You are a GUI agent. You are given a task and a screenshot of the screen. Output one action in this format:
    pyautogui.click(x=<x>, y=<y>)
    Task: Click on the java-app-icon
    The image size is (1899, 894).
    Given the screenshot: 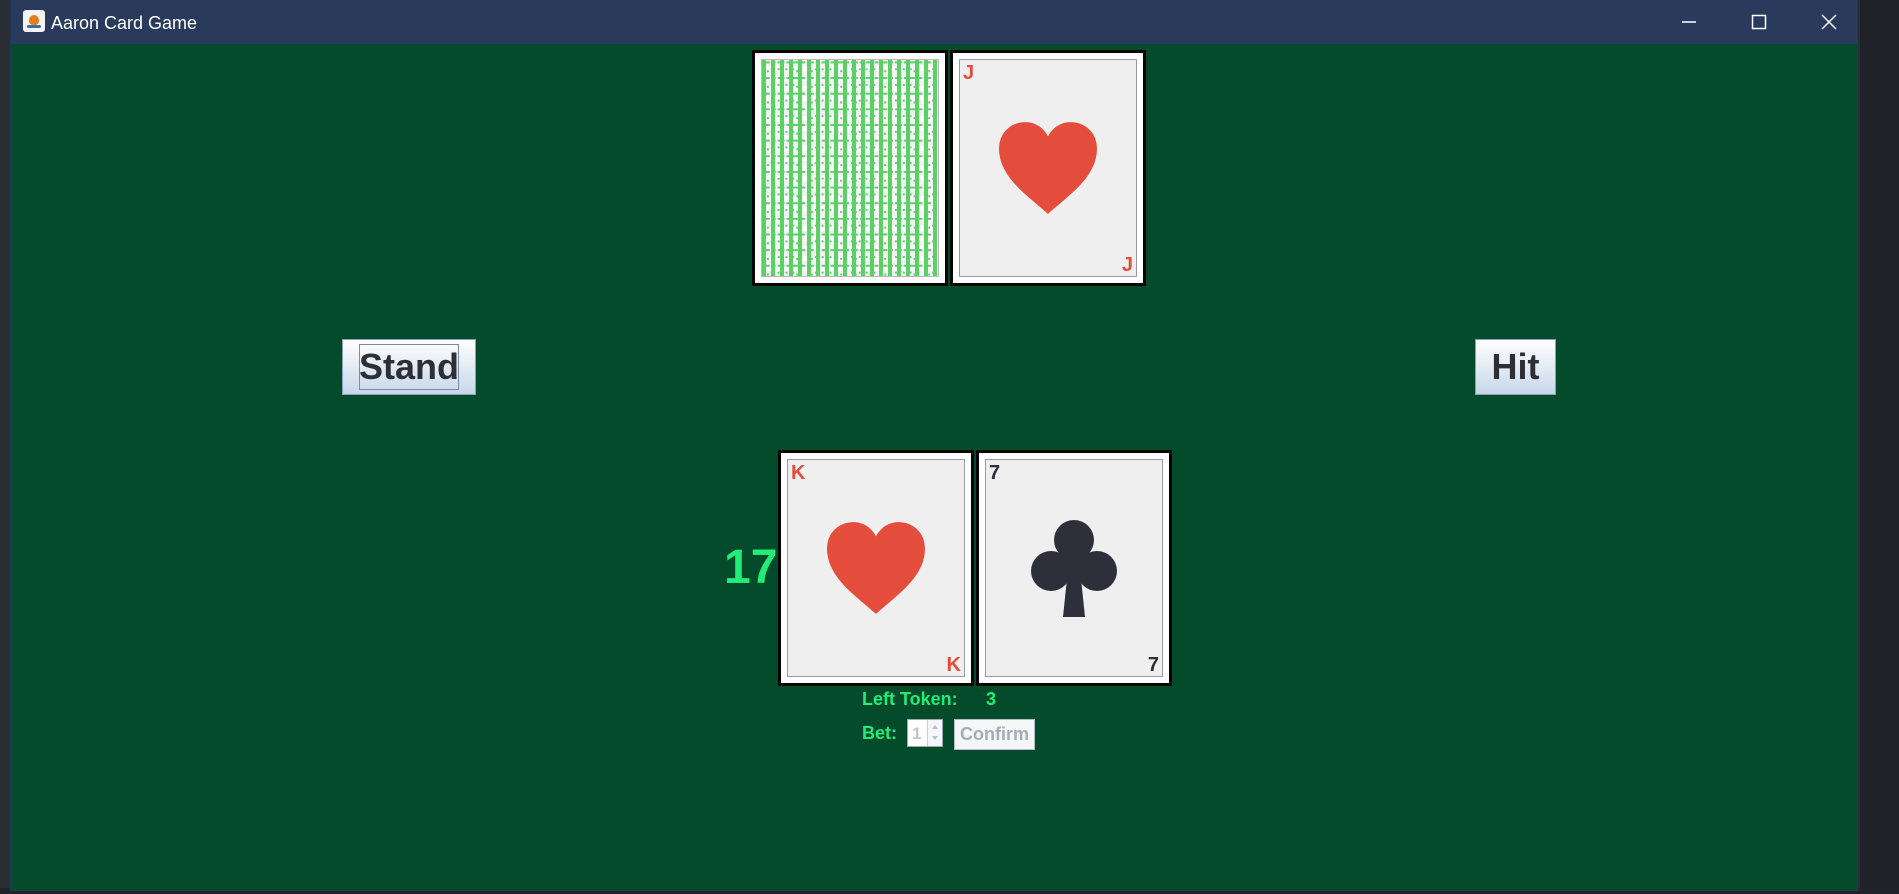 What is the action you would take?
    pyautogui.click(x=34, y=21)
    